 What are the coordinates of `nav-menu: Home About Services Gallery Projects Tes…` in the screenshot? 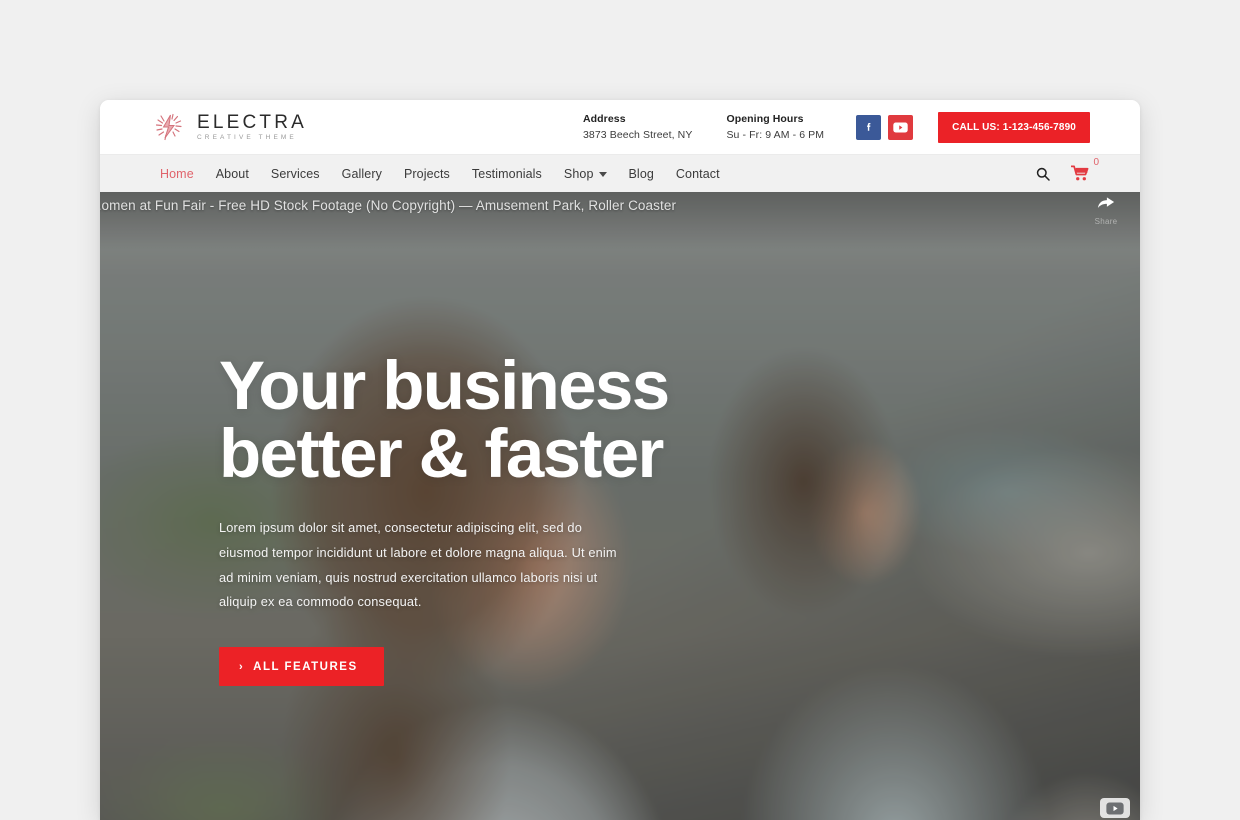 It's located at (441, 174).